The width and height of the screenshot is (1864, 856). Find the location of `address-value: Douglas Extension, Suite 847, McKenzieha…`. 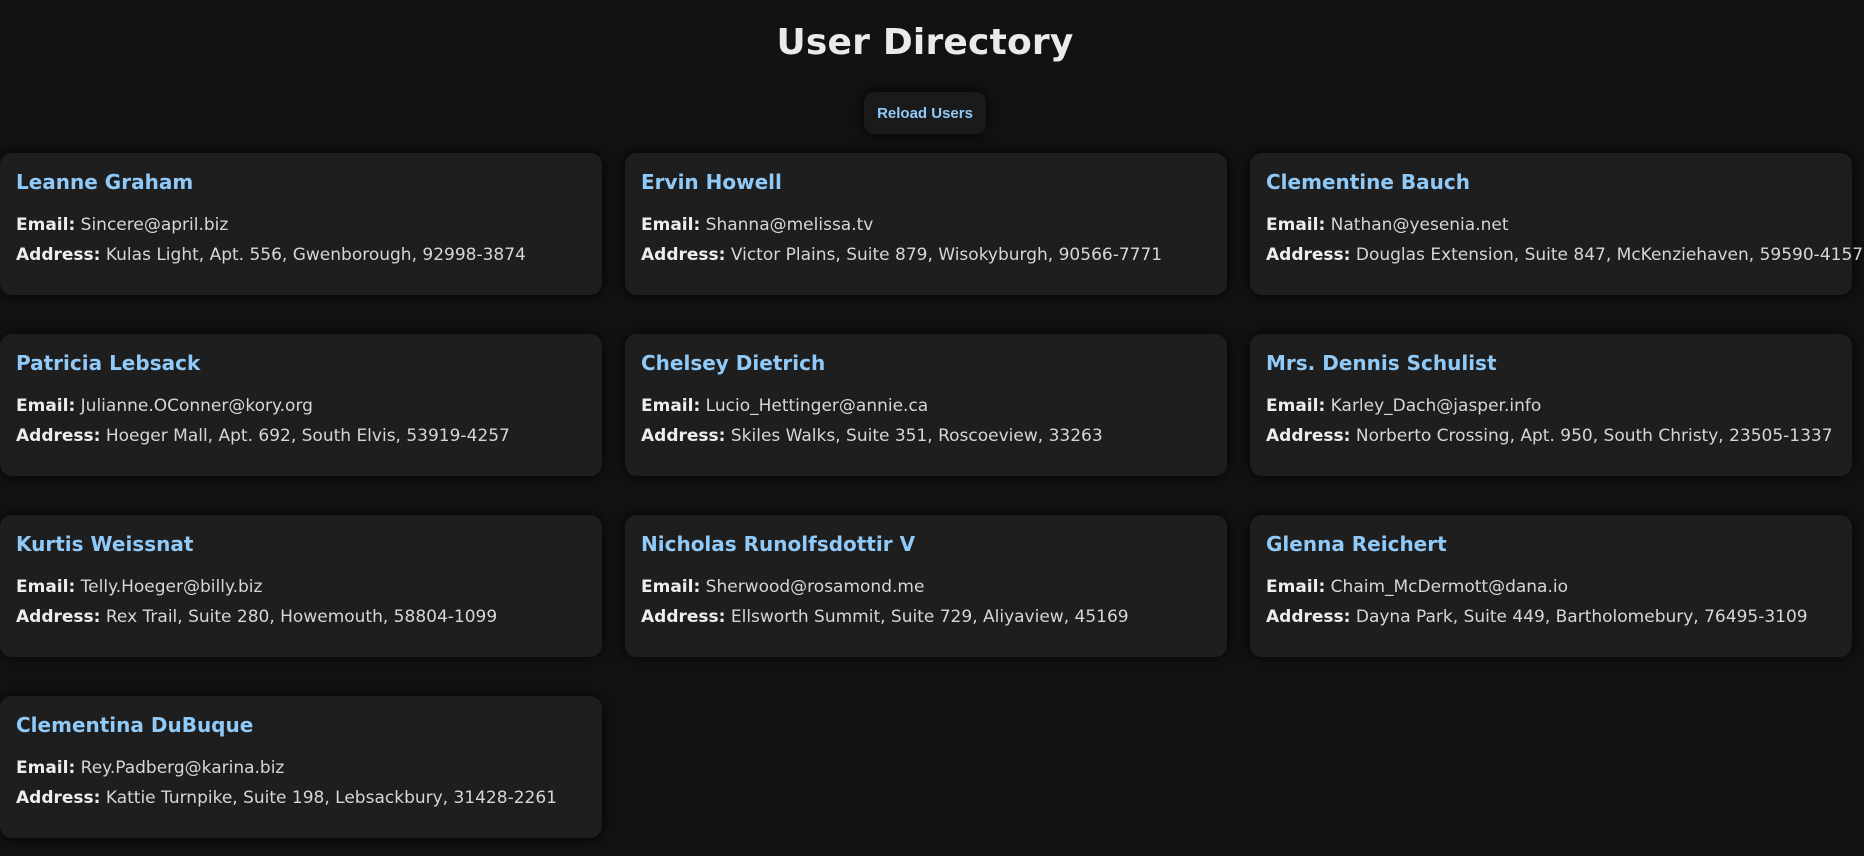

address-value: Douglas Extension, Suite 847, McKenzieha… is located at coordinates (1609, 255).